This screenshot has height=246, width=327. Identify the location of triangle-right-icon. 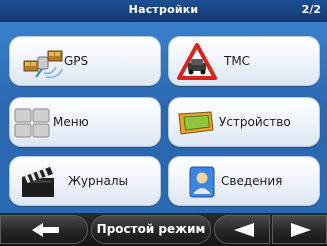
(301, 230).